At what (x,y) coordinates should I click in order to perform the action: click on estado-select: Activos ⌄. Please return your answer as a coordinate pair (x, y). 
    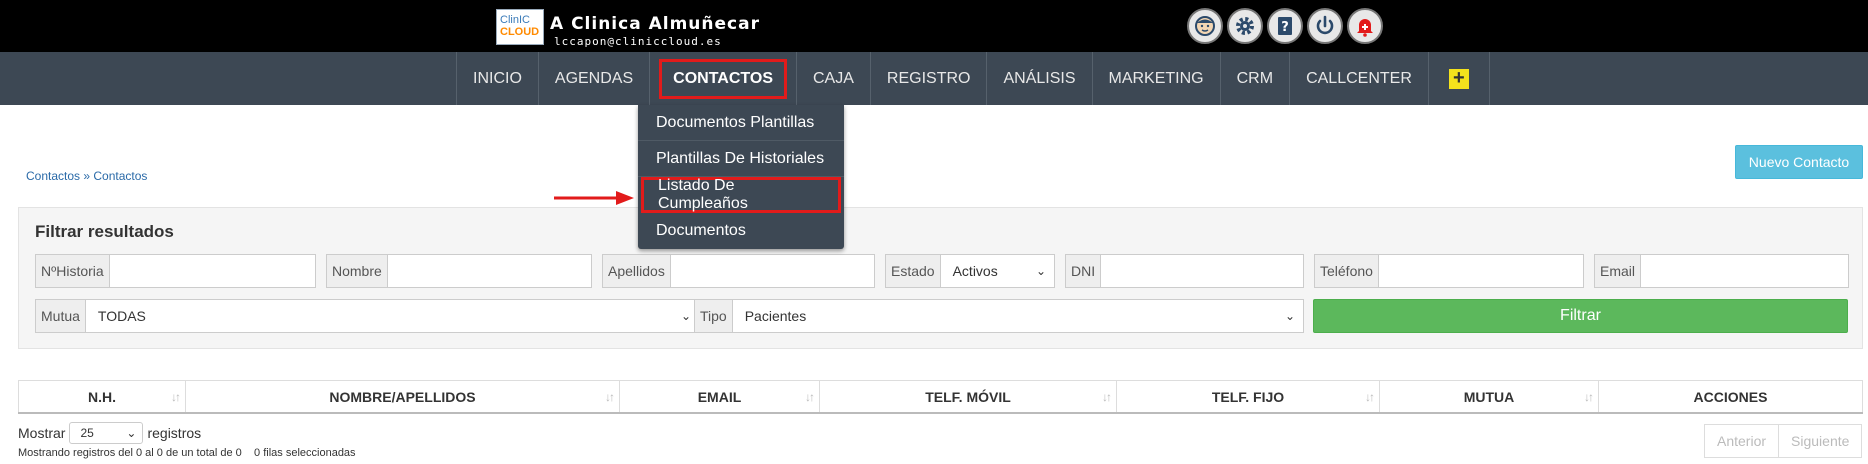
    Looking at the image, I should click on (997, 271).